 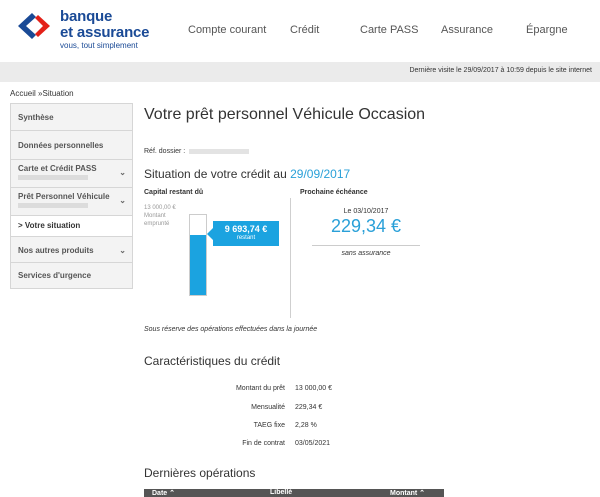 What do you see at coordinates (160, 208) in the screenshot?
I see `capital-total-value: 13 000,00 €` at bounding box center [160, 208].